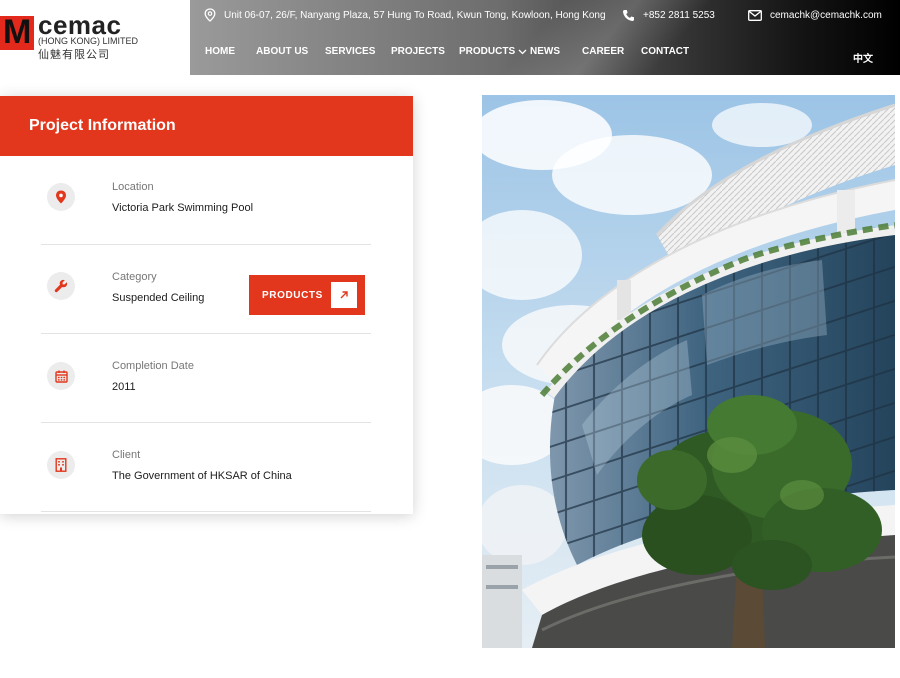  I want to click on nav-products: PRODUCTS, so click(493, 51).